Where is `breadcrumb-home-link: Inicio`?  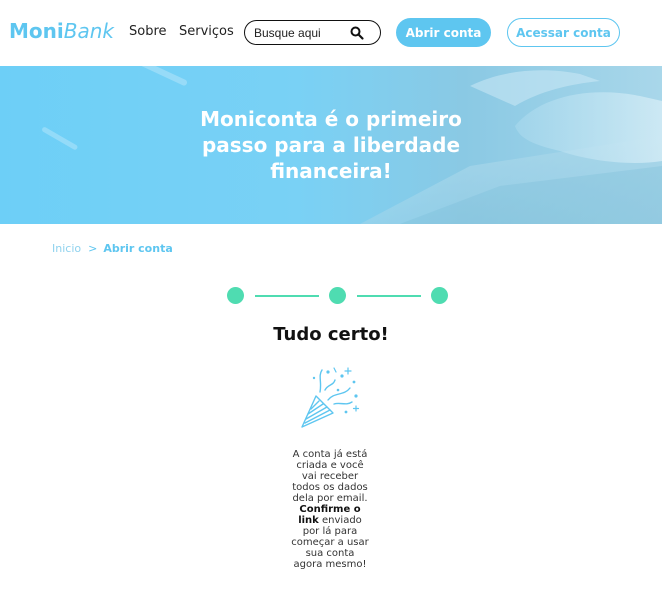
breadcrumb-home-link: Inicio is located at coordinates (66, 248).